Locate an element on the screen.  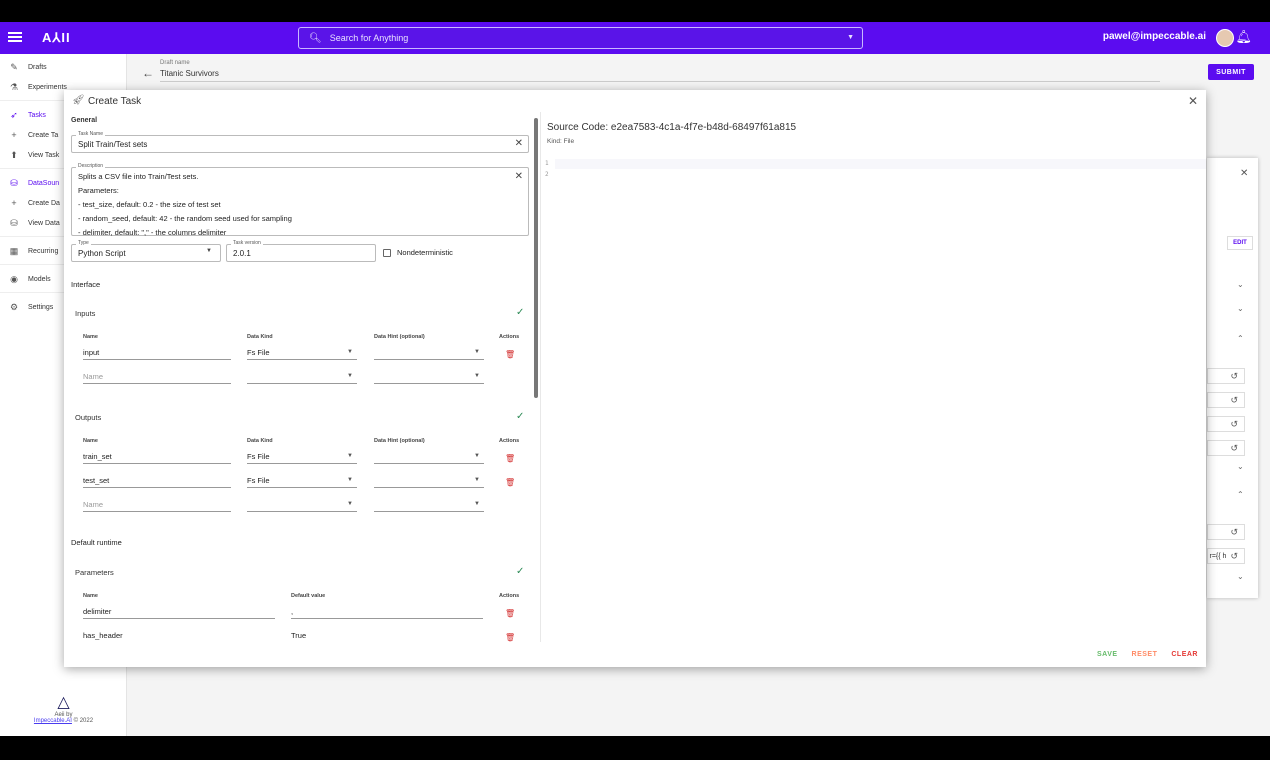
submit-button: SUBMIT is located at coordinates (1231, 72).